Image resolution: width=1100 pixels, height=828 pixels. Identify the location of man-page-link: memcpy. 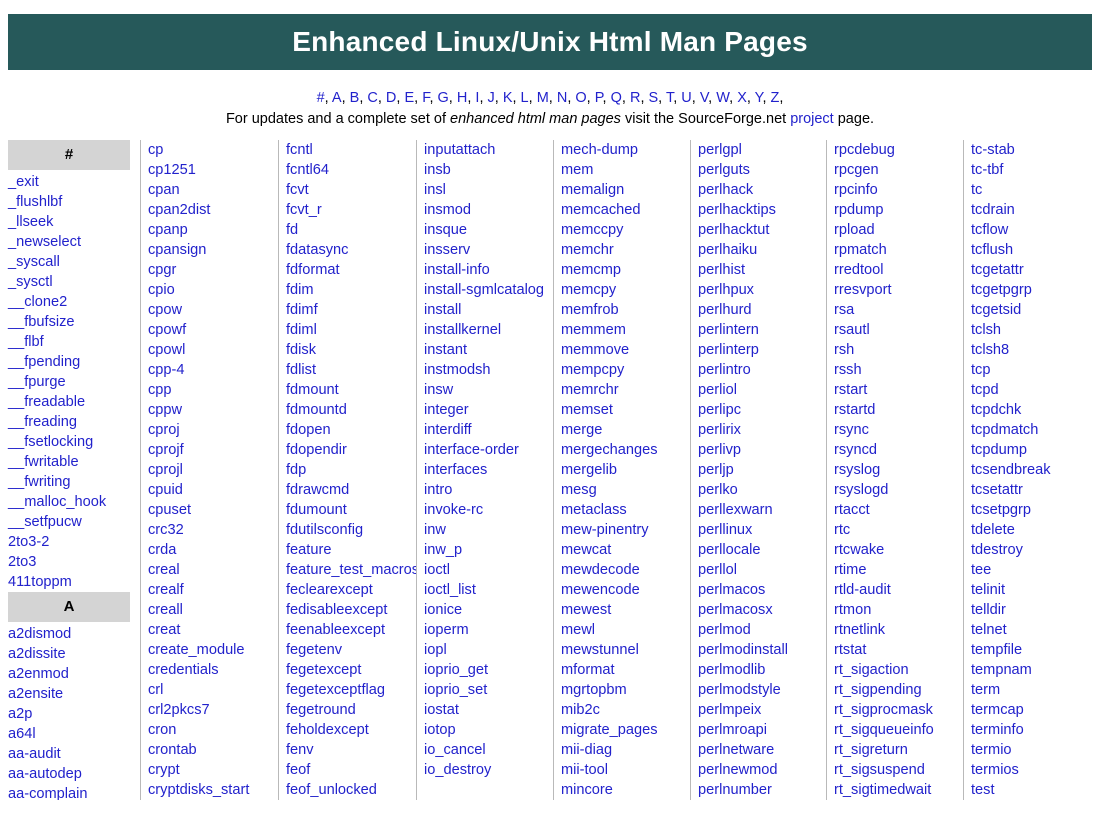
(623, 290).